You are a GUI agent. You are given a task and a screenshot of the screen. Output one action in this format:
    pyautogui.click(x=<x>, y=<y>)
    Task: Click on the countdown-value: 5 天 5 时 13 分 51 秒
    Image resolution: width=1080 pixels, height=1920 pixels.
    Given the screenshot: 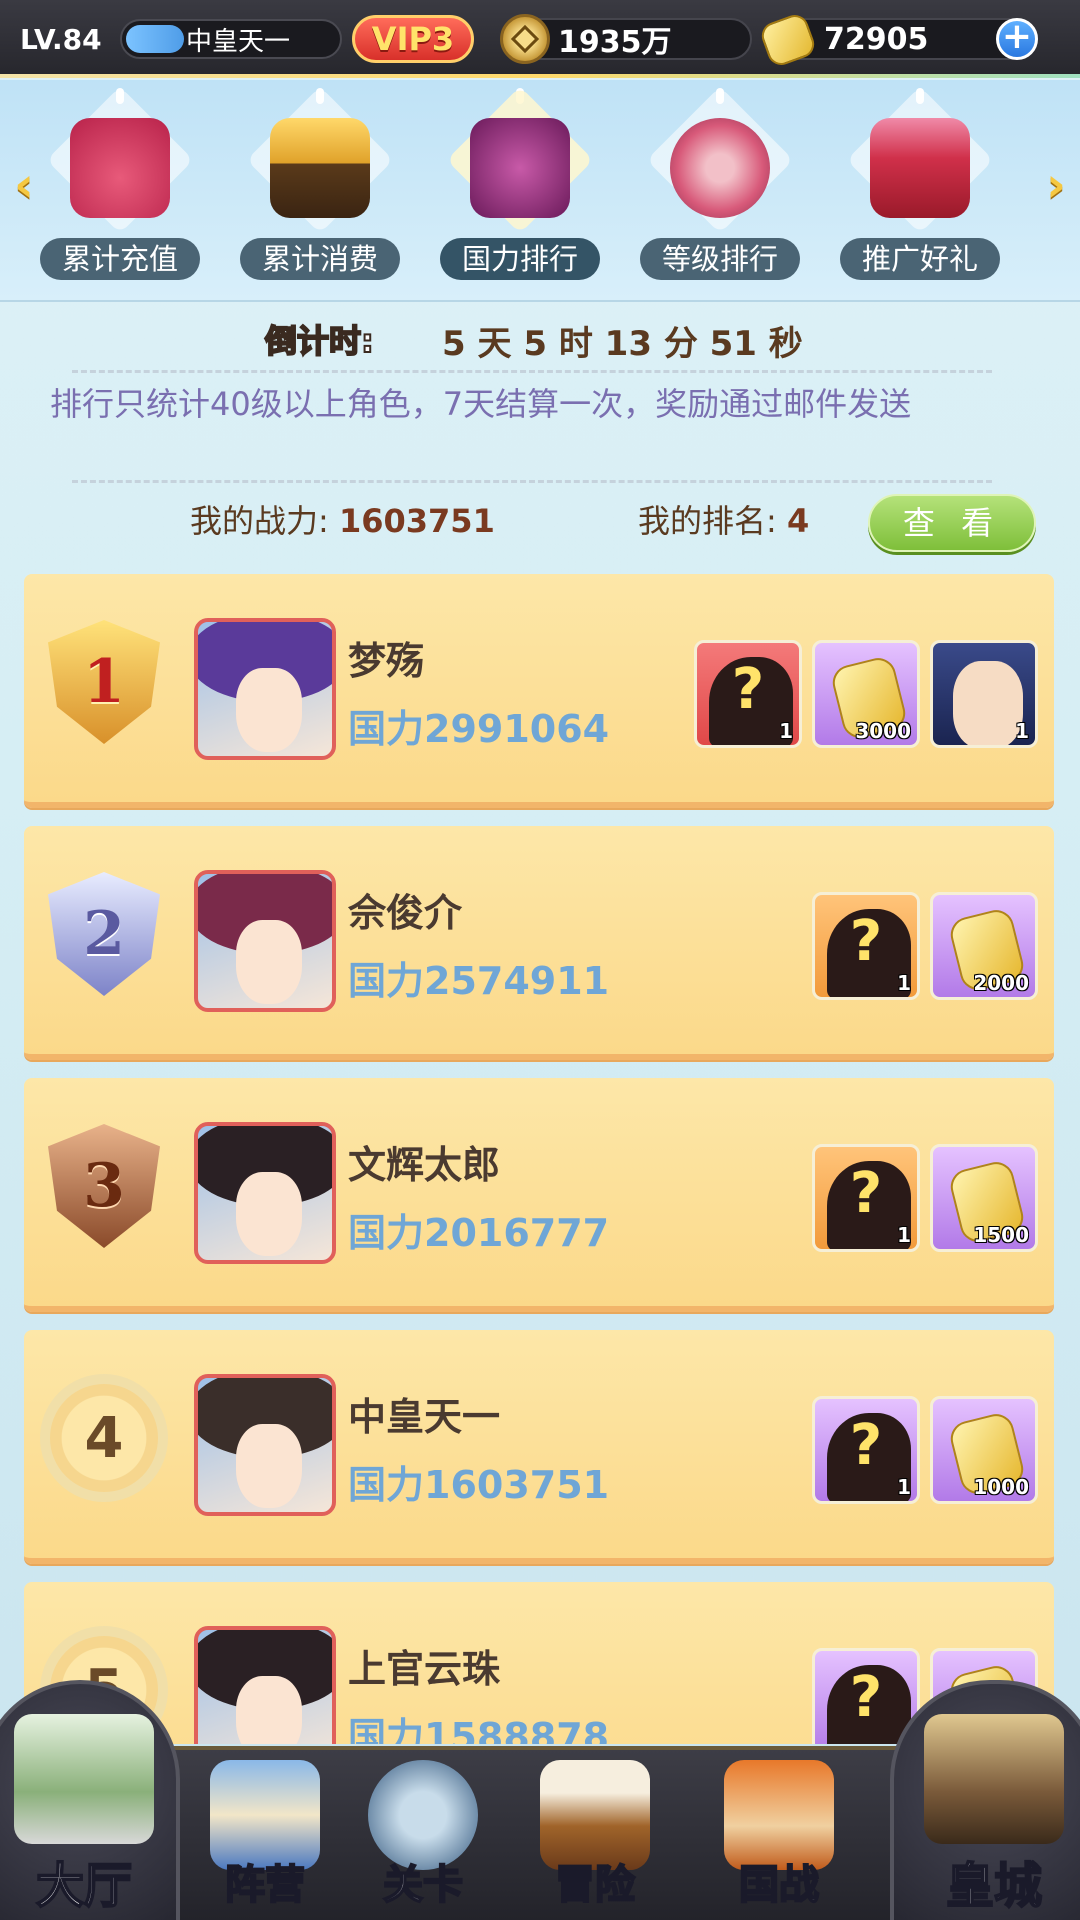 What is the action you would take?
    pyautogui.click(x=622, y=344)
    